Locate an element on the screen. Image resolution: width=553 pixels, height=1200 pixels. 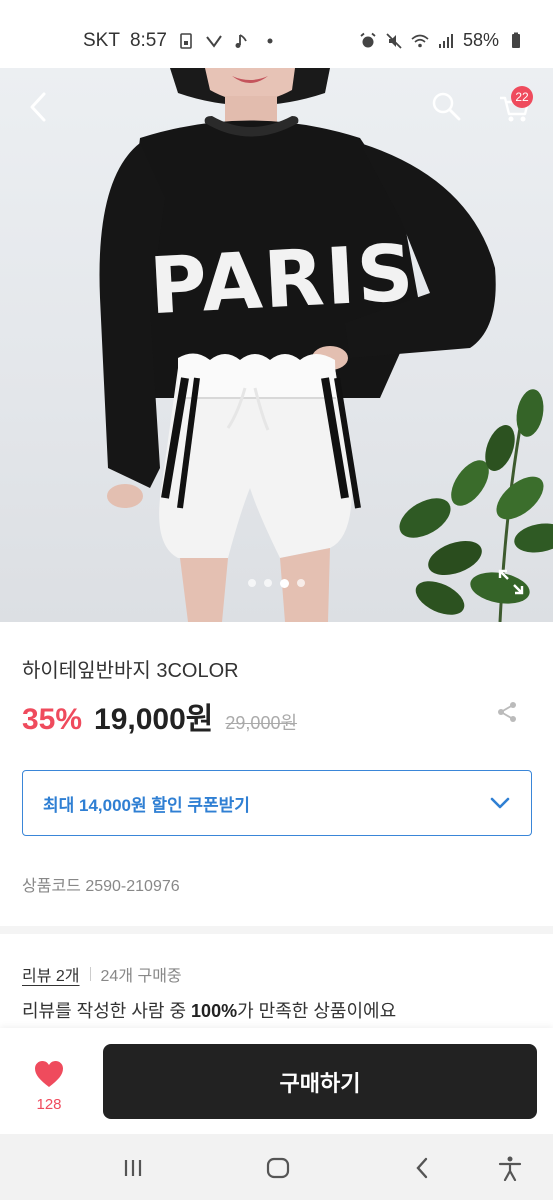
status-left: SKT 8:57 is located at coordinates (181, 41).